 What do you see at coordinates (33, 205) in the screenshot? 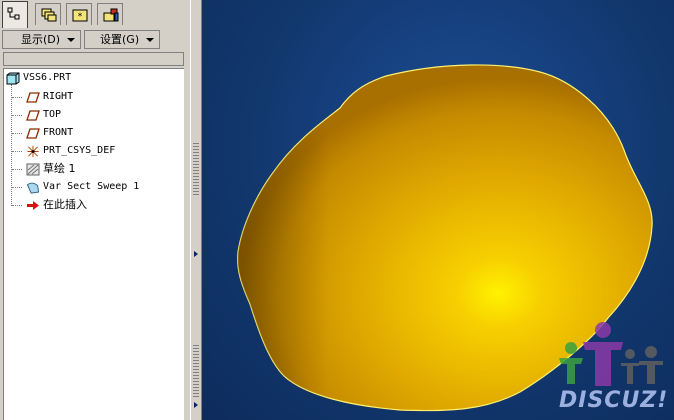
I see `insert-here-arrow-icon` at bounding box center [33, 205].